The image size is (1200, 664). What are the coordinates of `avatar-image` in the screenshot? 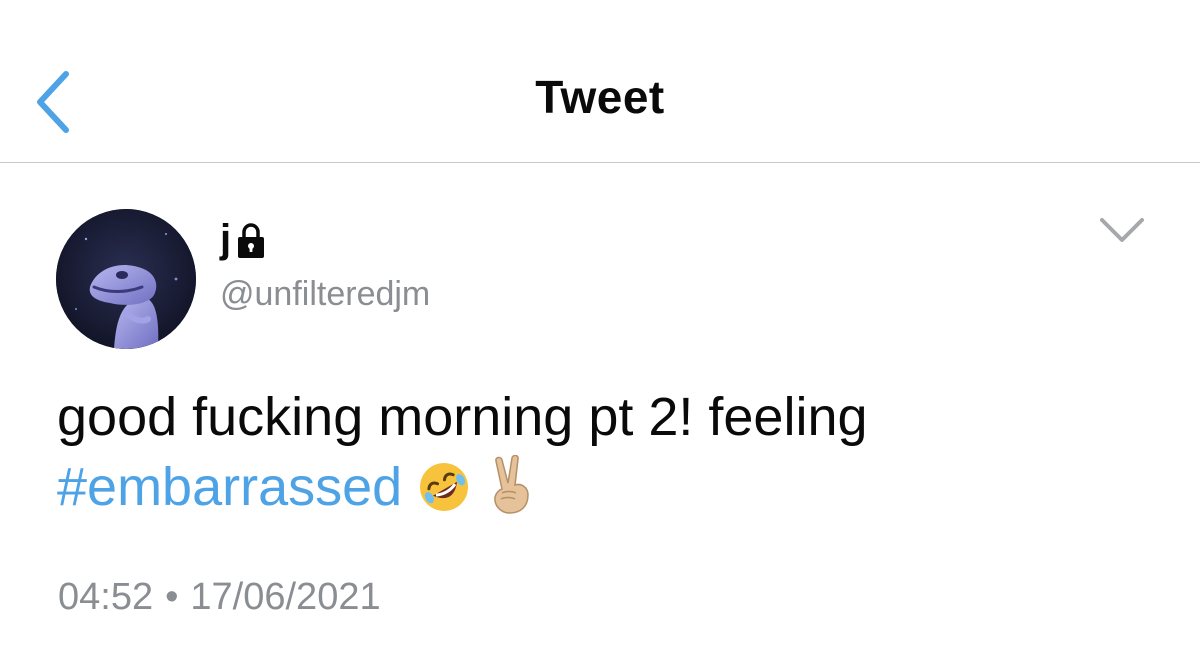 It's located at (126, 279).